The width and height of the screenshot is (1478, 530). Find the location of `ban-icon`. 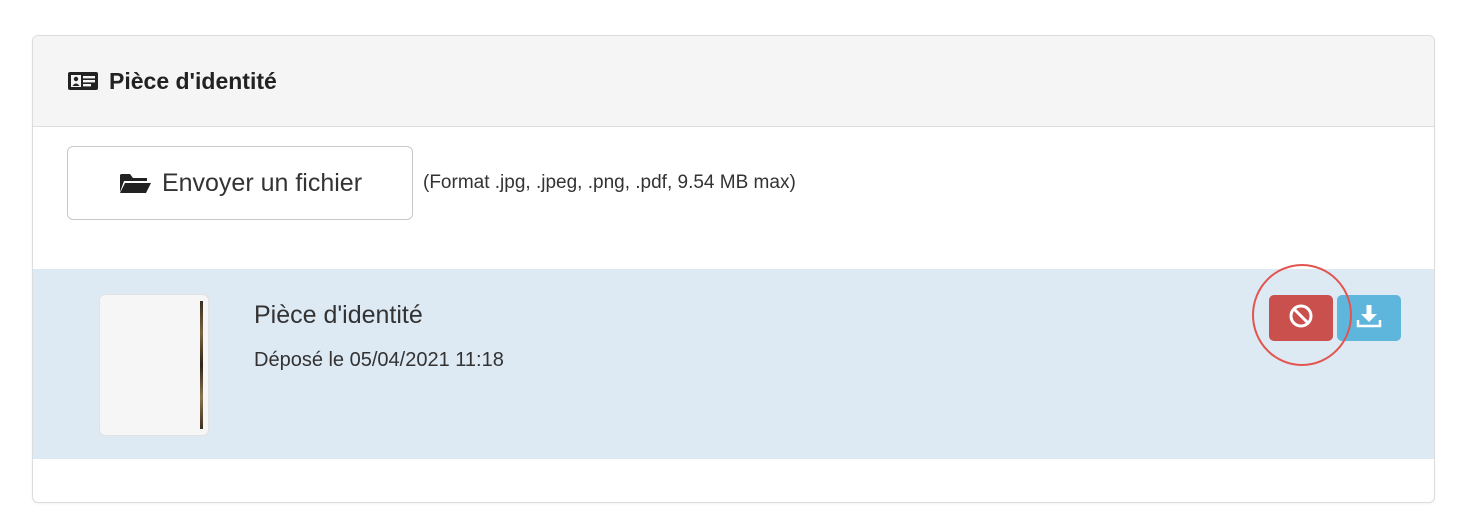

ban-icon is located at coordinates (1301, 318).